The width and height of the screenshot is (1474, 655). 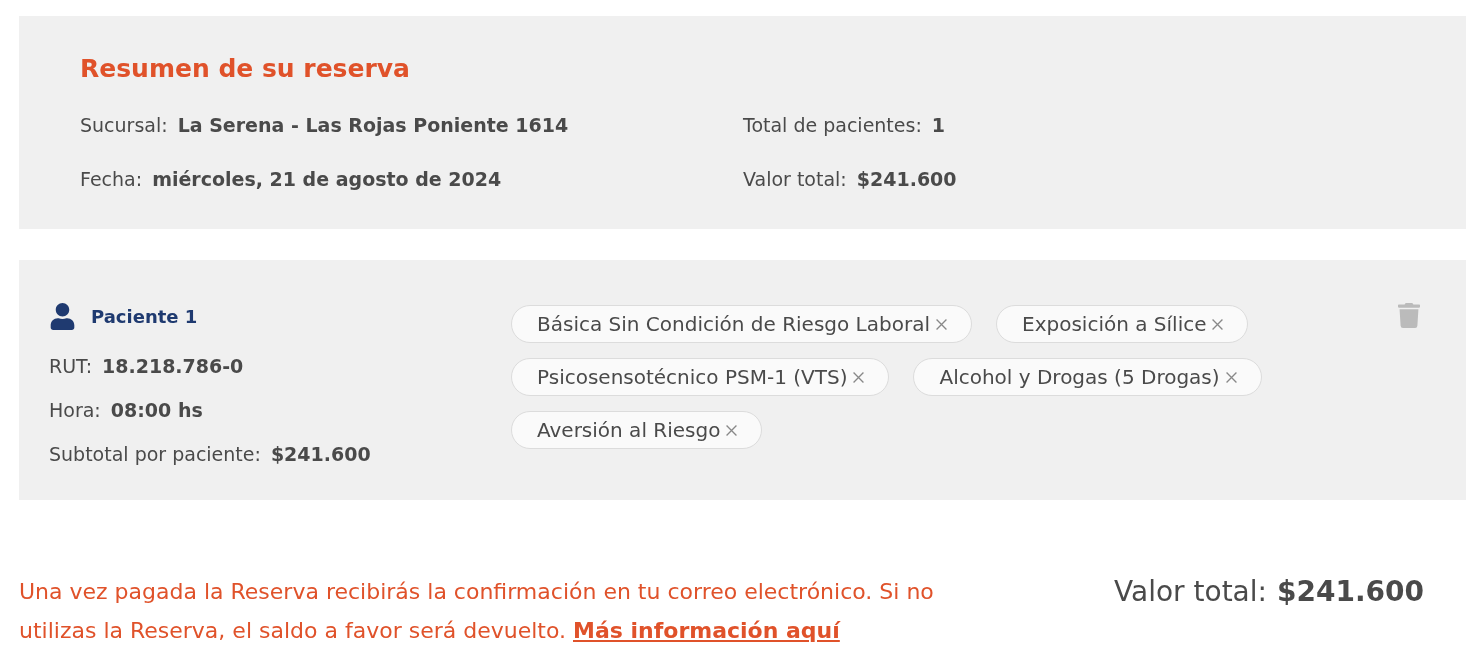 I want to click on field-value: 1, so click(x=938, y=125).